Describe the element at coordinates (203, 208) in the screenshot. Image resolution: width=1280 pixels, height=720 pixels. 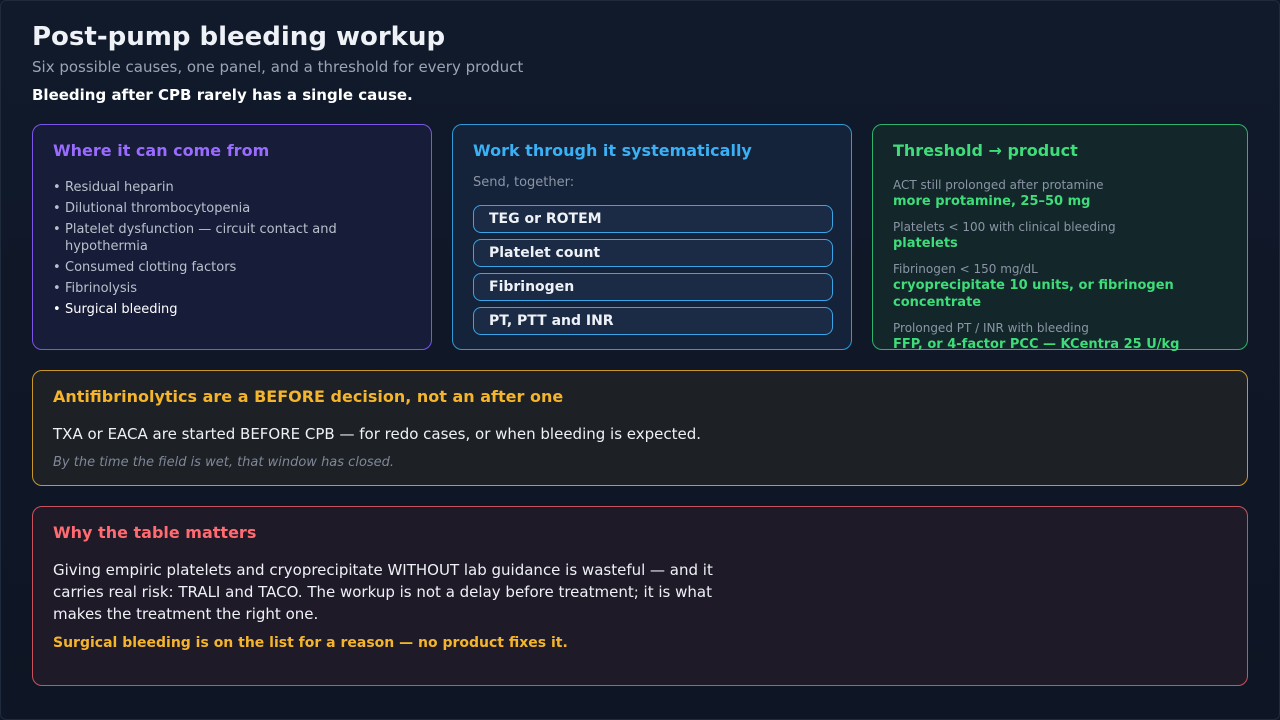
I see `cause-item: Dilutional thrombocytopenia` at that location.